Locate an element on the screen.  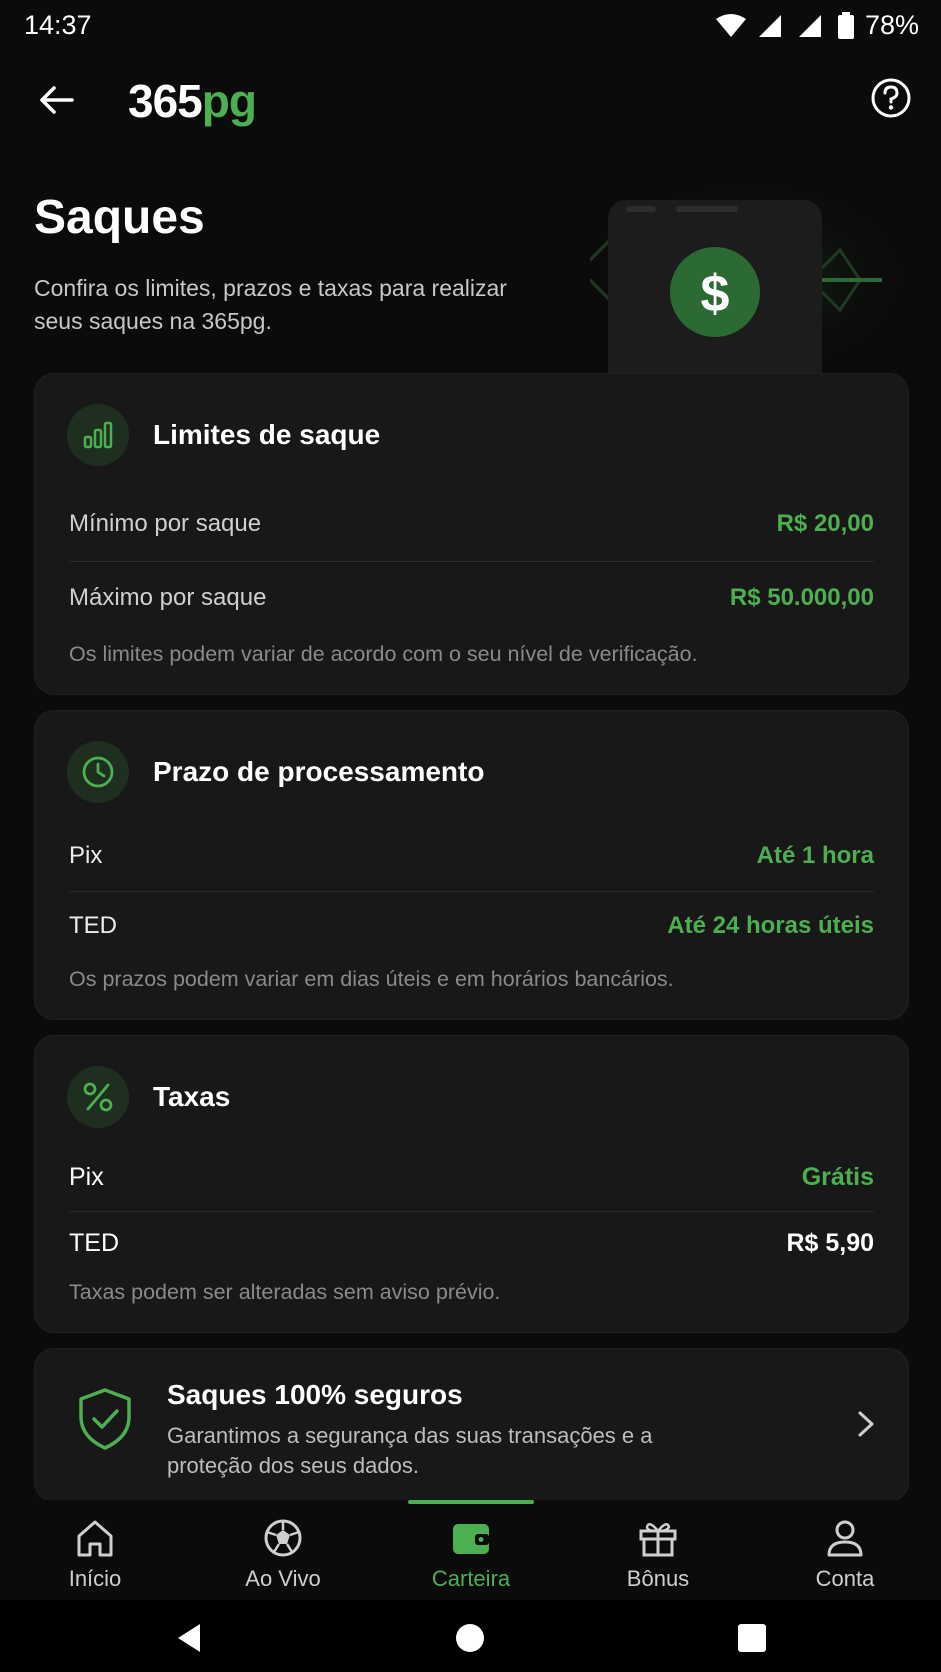
tab-ao-vivo: Ao Vivo is located at coordinates (283, 1555).